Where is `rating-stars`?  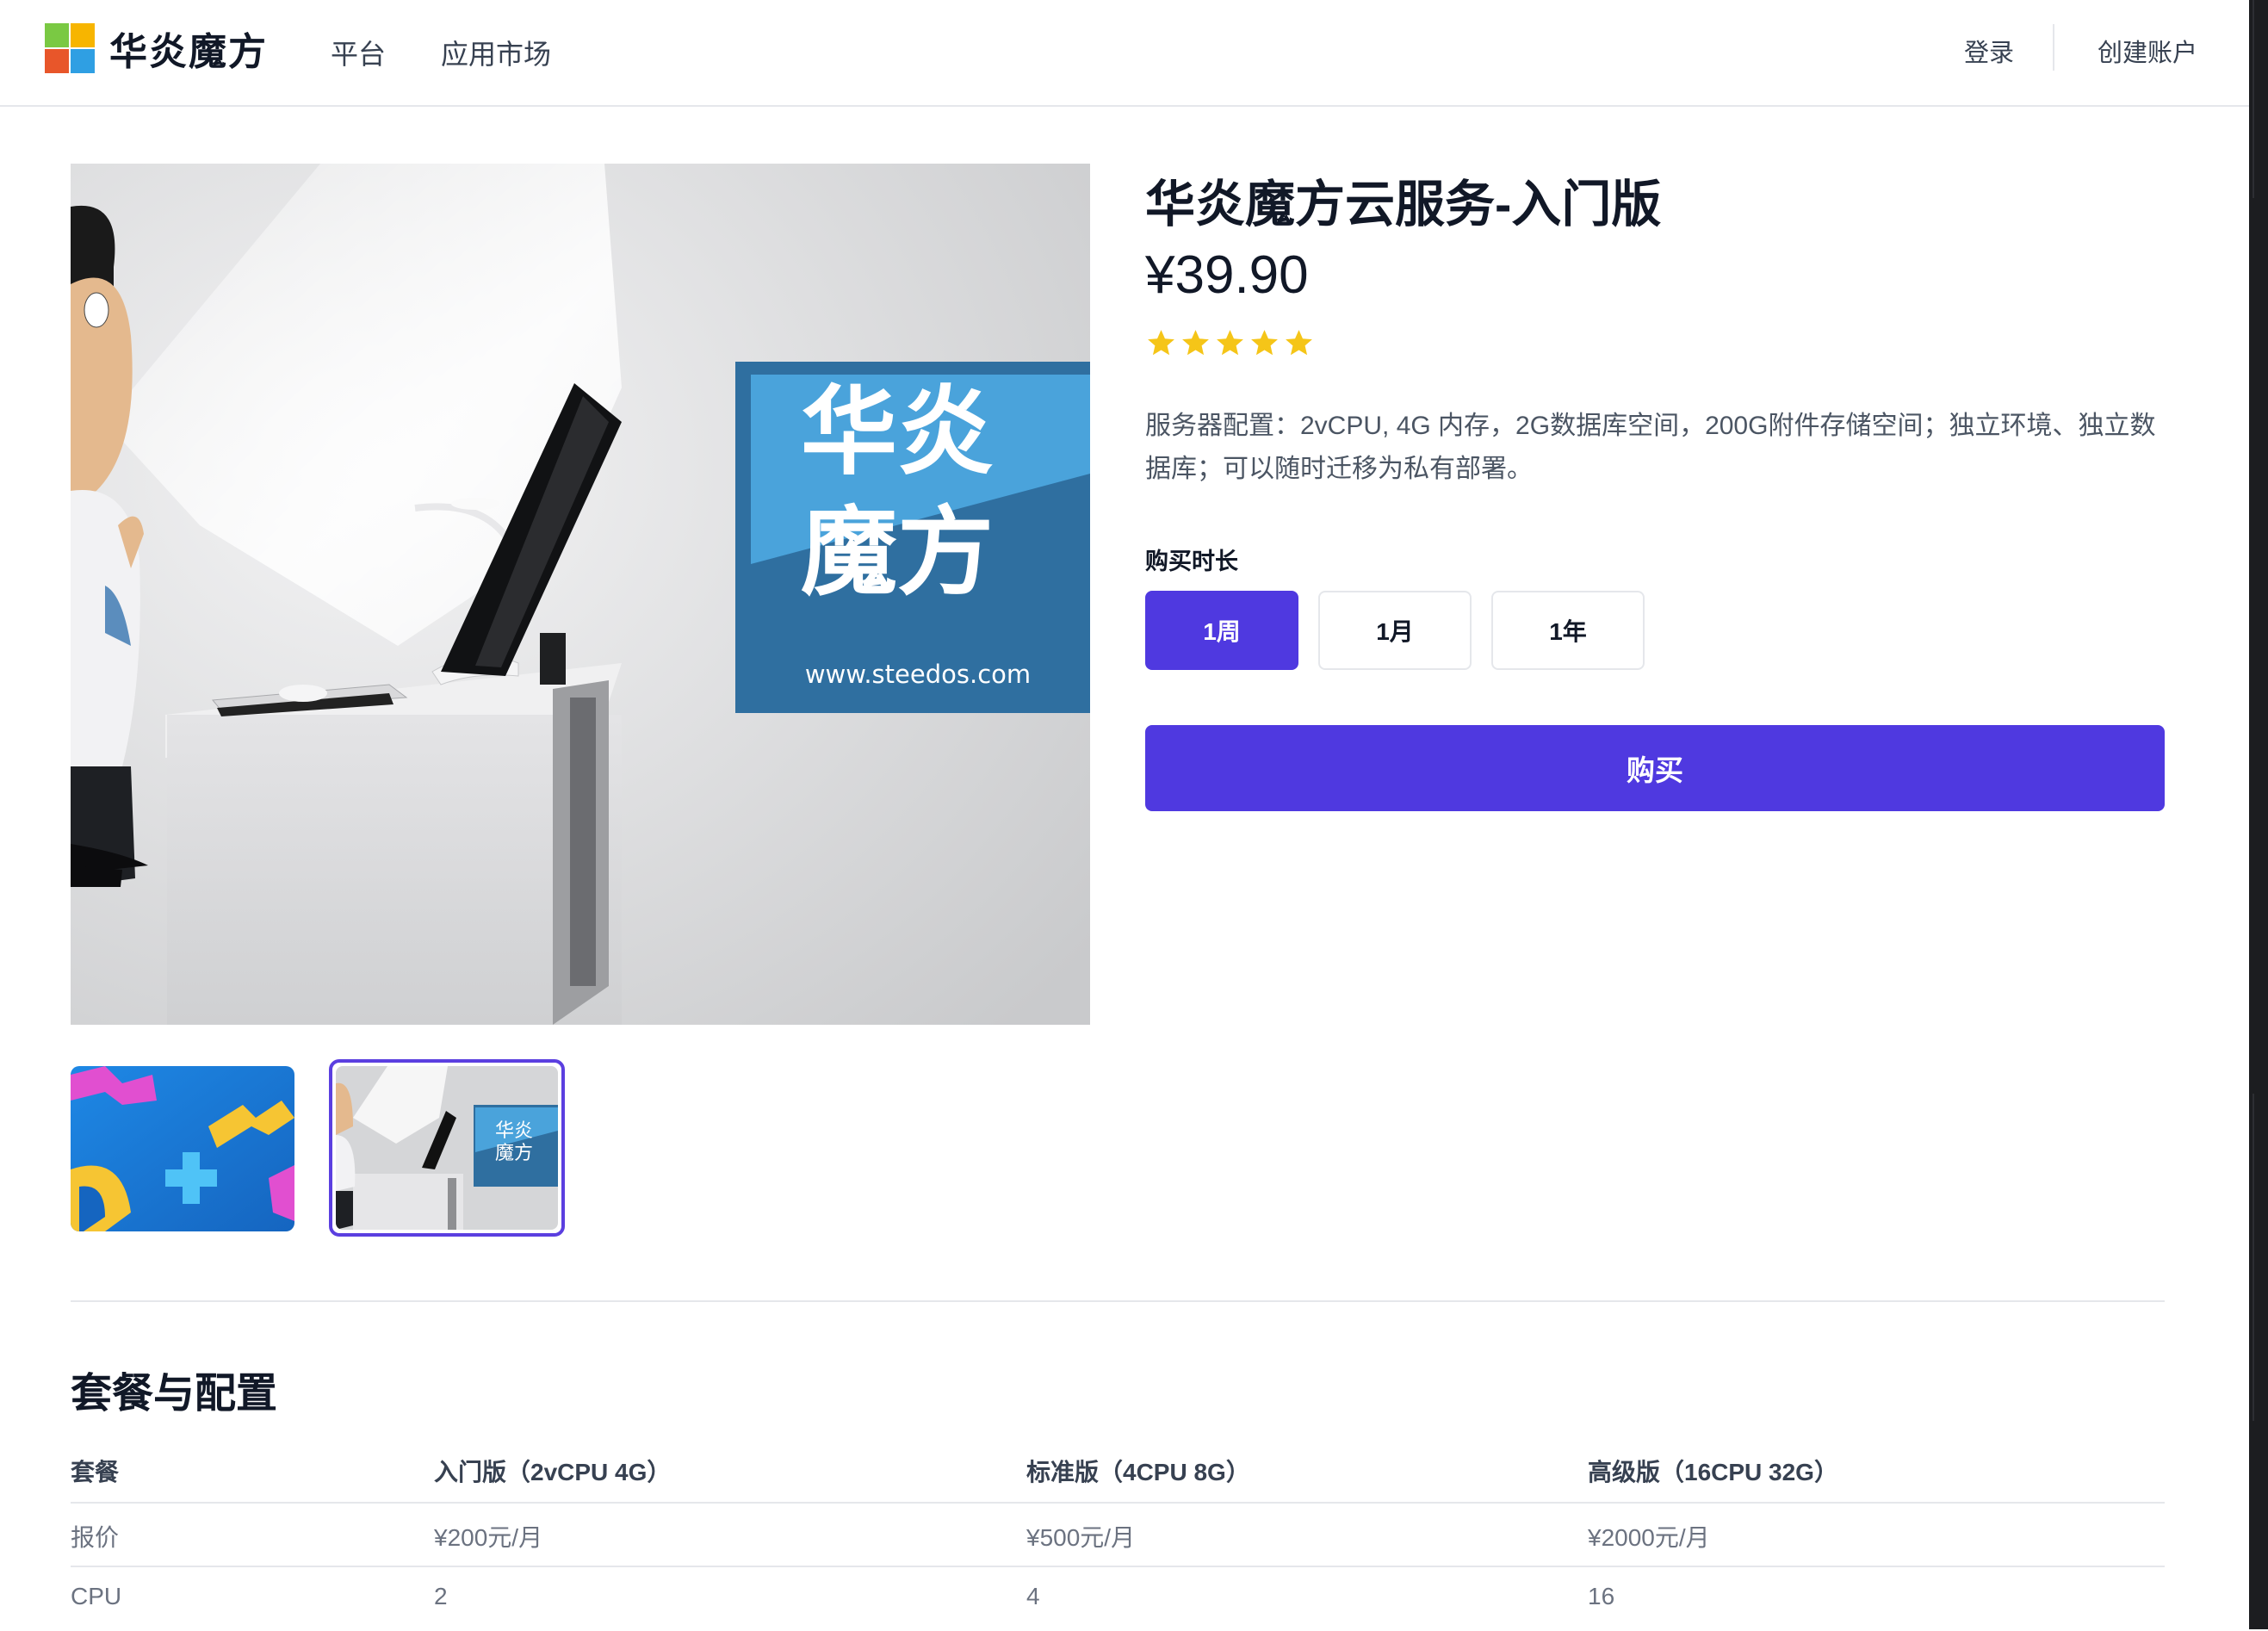 rating-stars is located at coordinates (1231, 346).